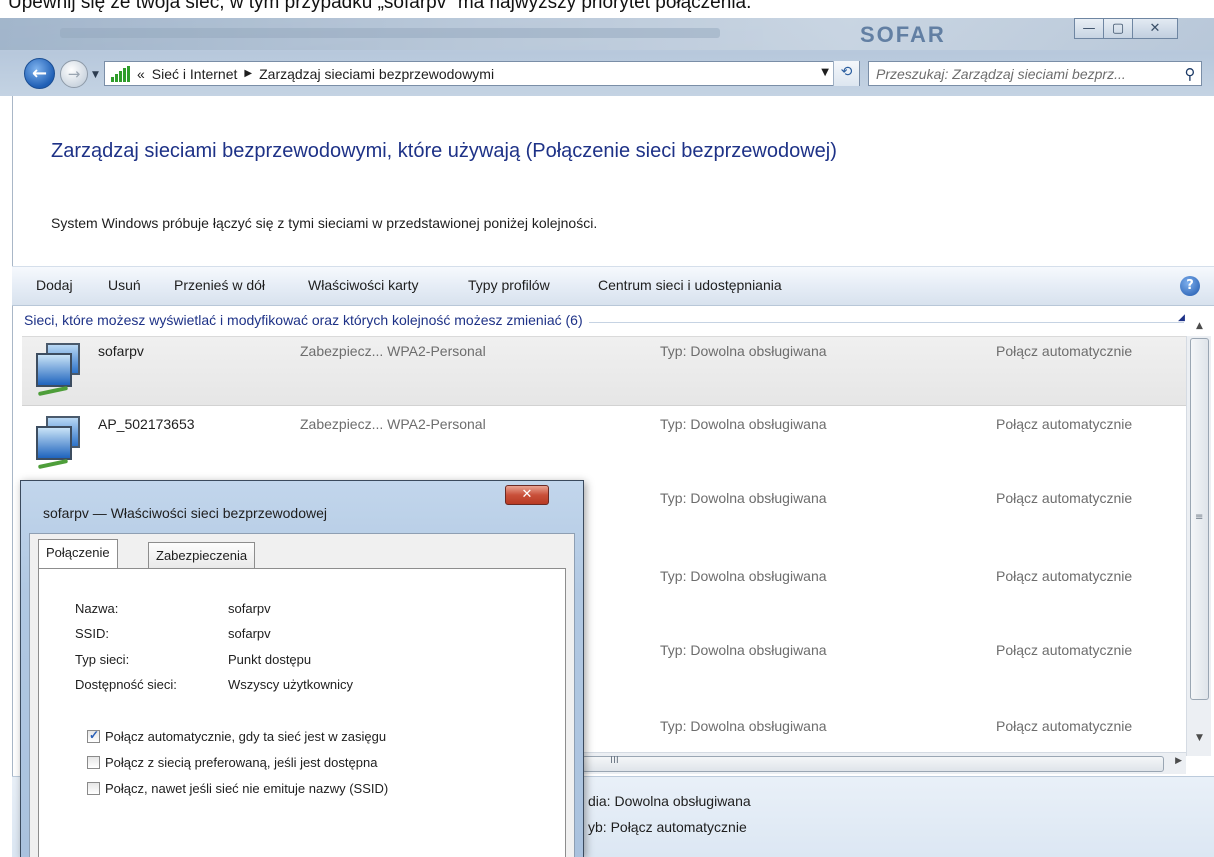 This screenshot has width=1214, height=857. Describe the element at coordinates (846, 73) in the screenshot. I see `refresh-button: ⟲` at that location.